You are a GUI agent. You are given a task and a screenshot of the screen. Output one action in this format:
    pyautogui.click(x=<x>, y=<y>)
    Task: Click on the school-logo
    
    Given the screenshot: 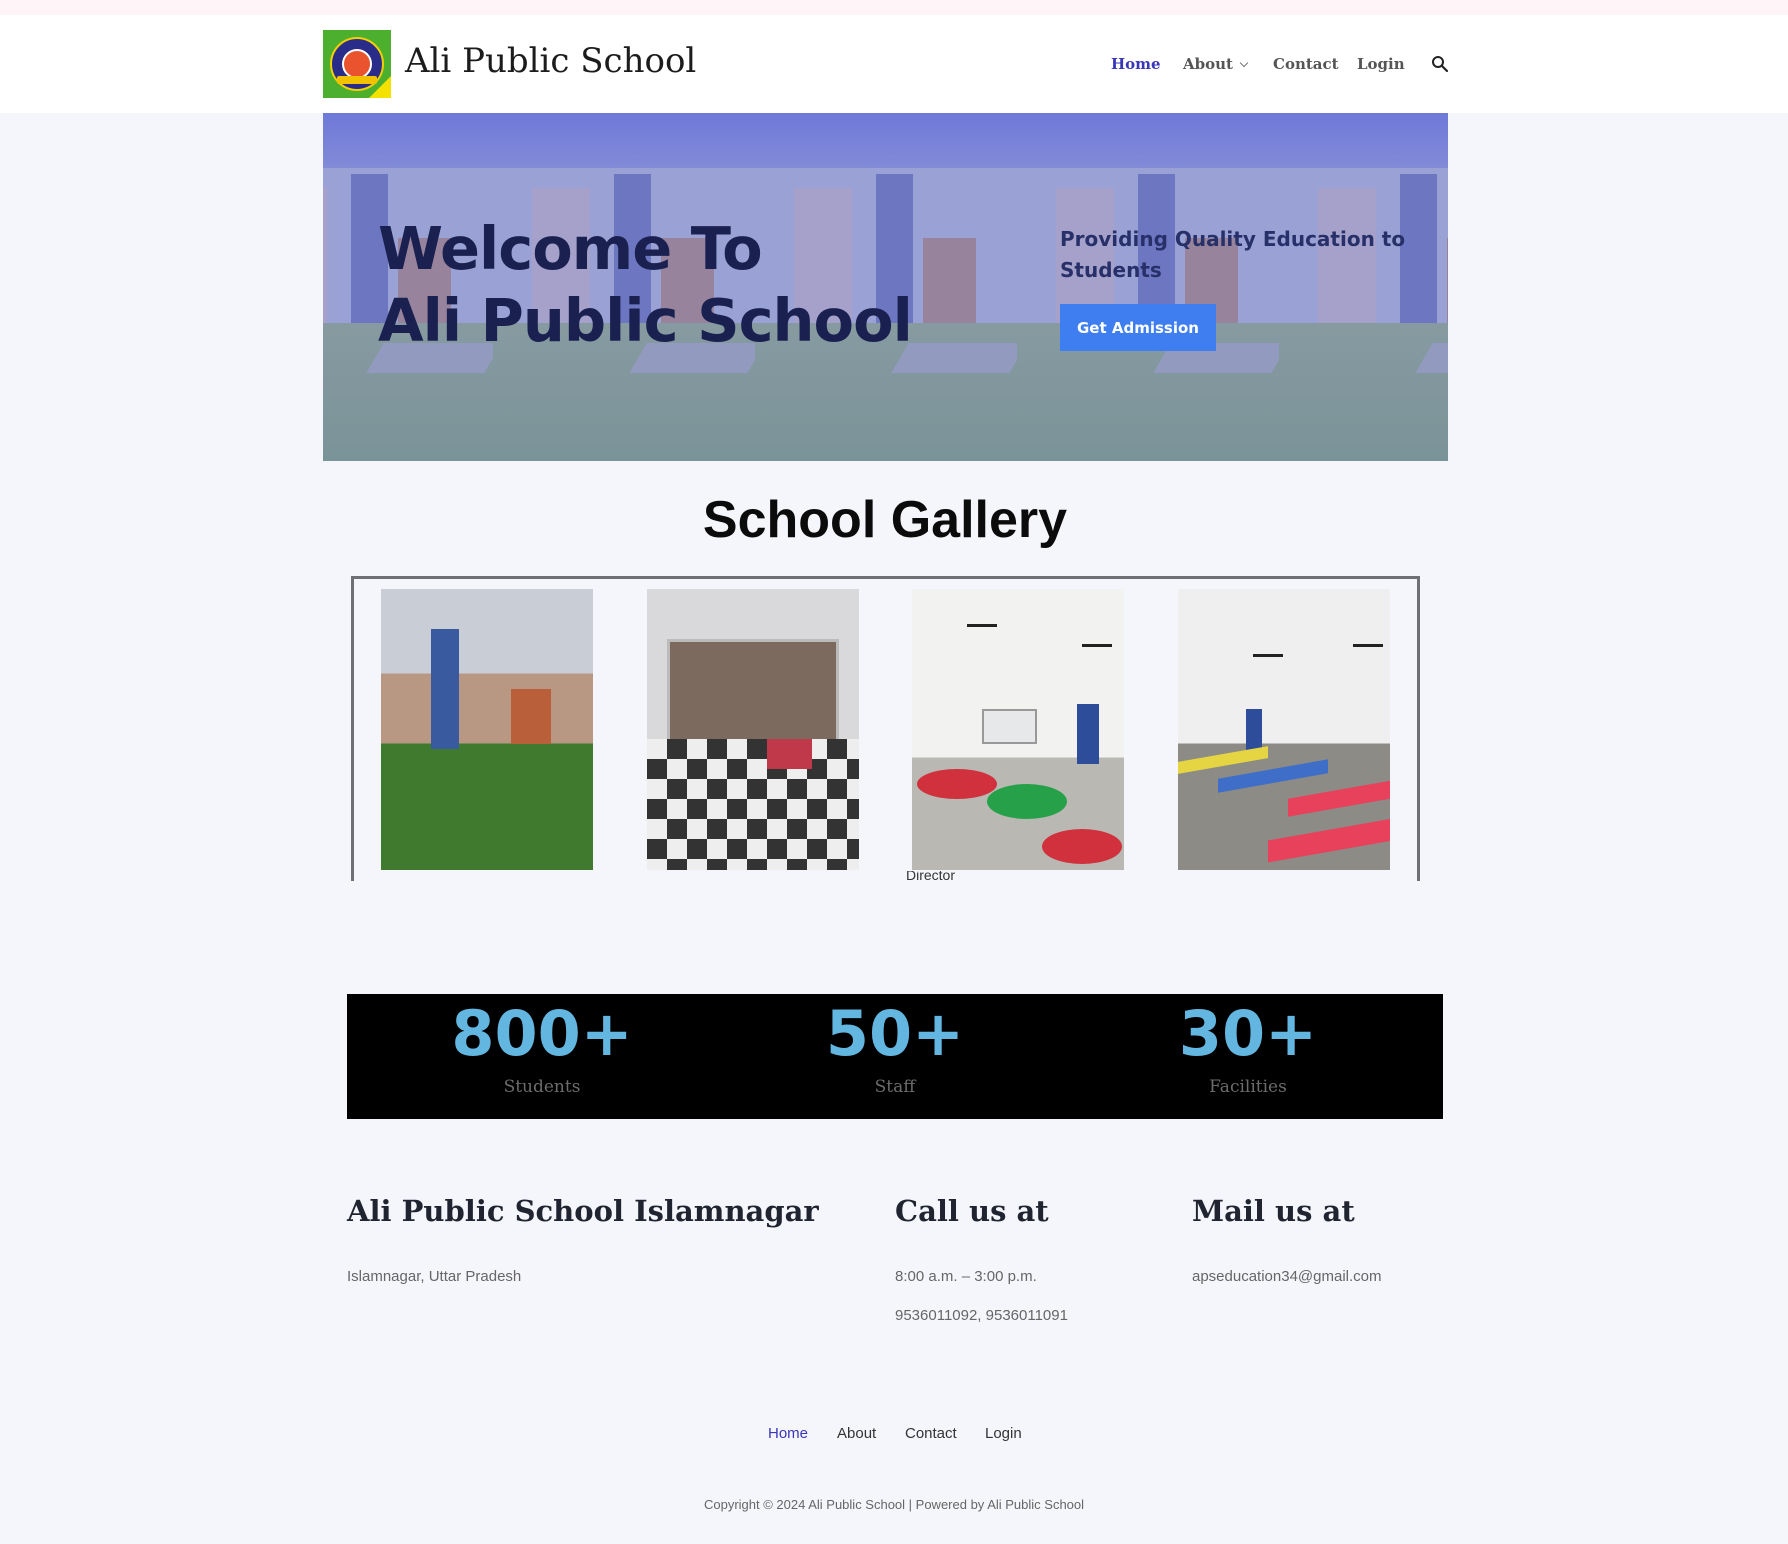 What is the action you would take?
    pyautogui.click(x=357, y=64)
    